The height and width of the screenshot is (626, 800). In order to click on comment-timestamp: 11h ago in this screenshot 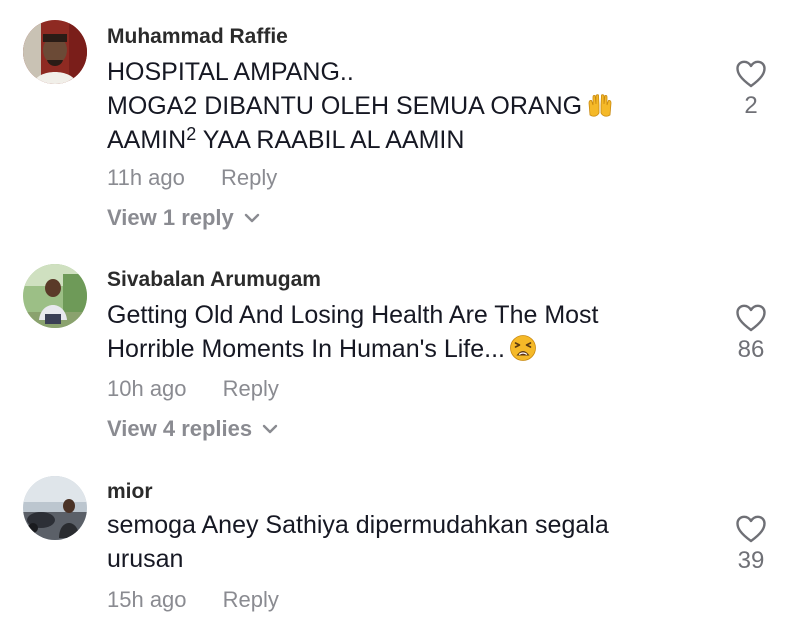, I will do `click(146, 177)`.